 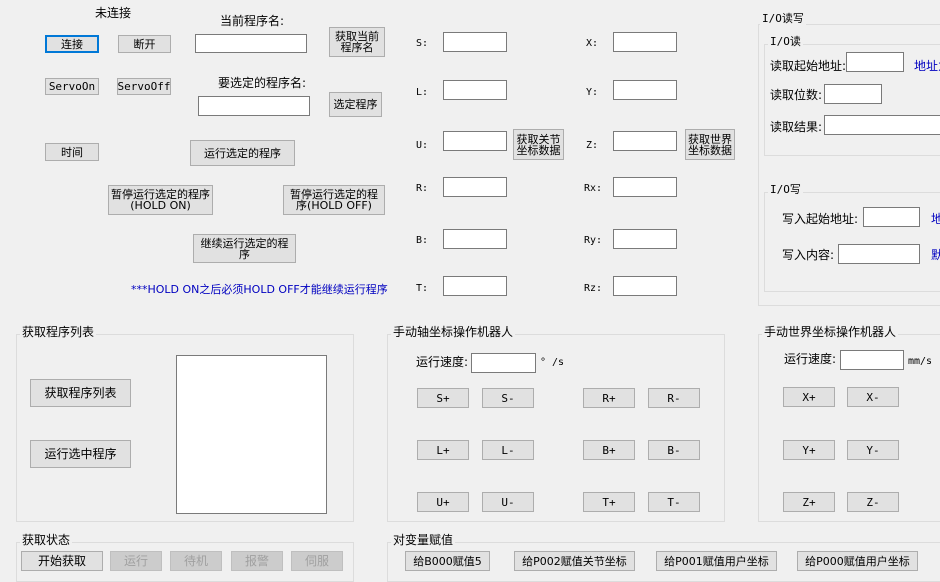 I want to click on z-plus-button: Z+, so click(x=809, y=502).